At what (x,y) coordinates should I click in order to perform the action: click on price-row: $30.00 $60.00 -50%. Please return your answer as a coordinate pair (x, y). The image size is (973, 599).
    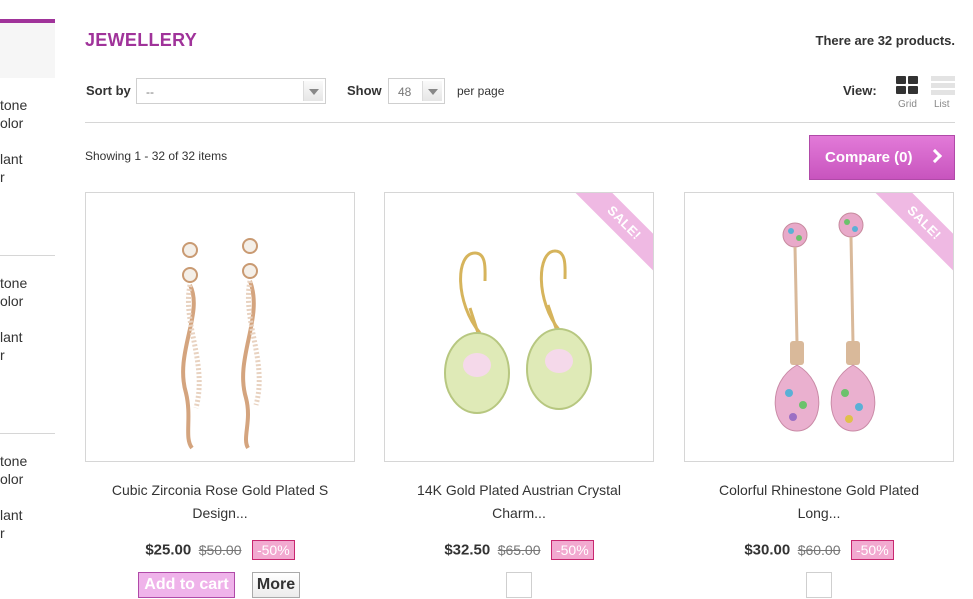
    Looking at the image, I should click on (819, 550).